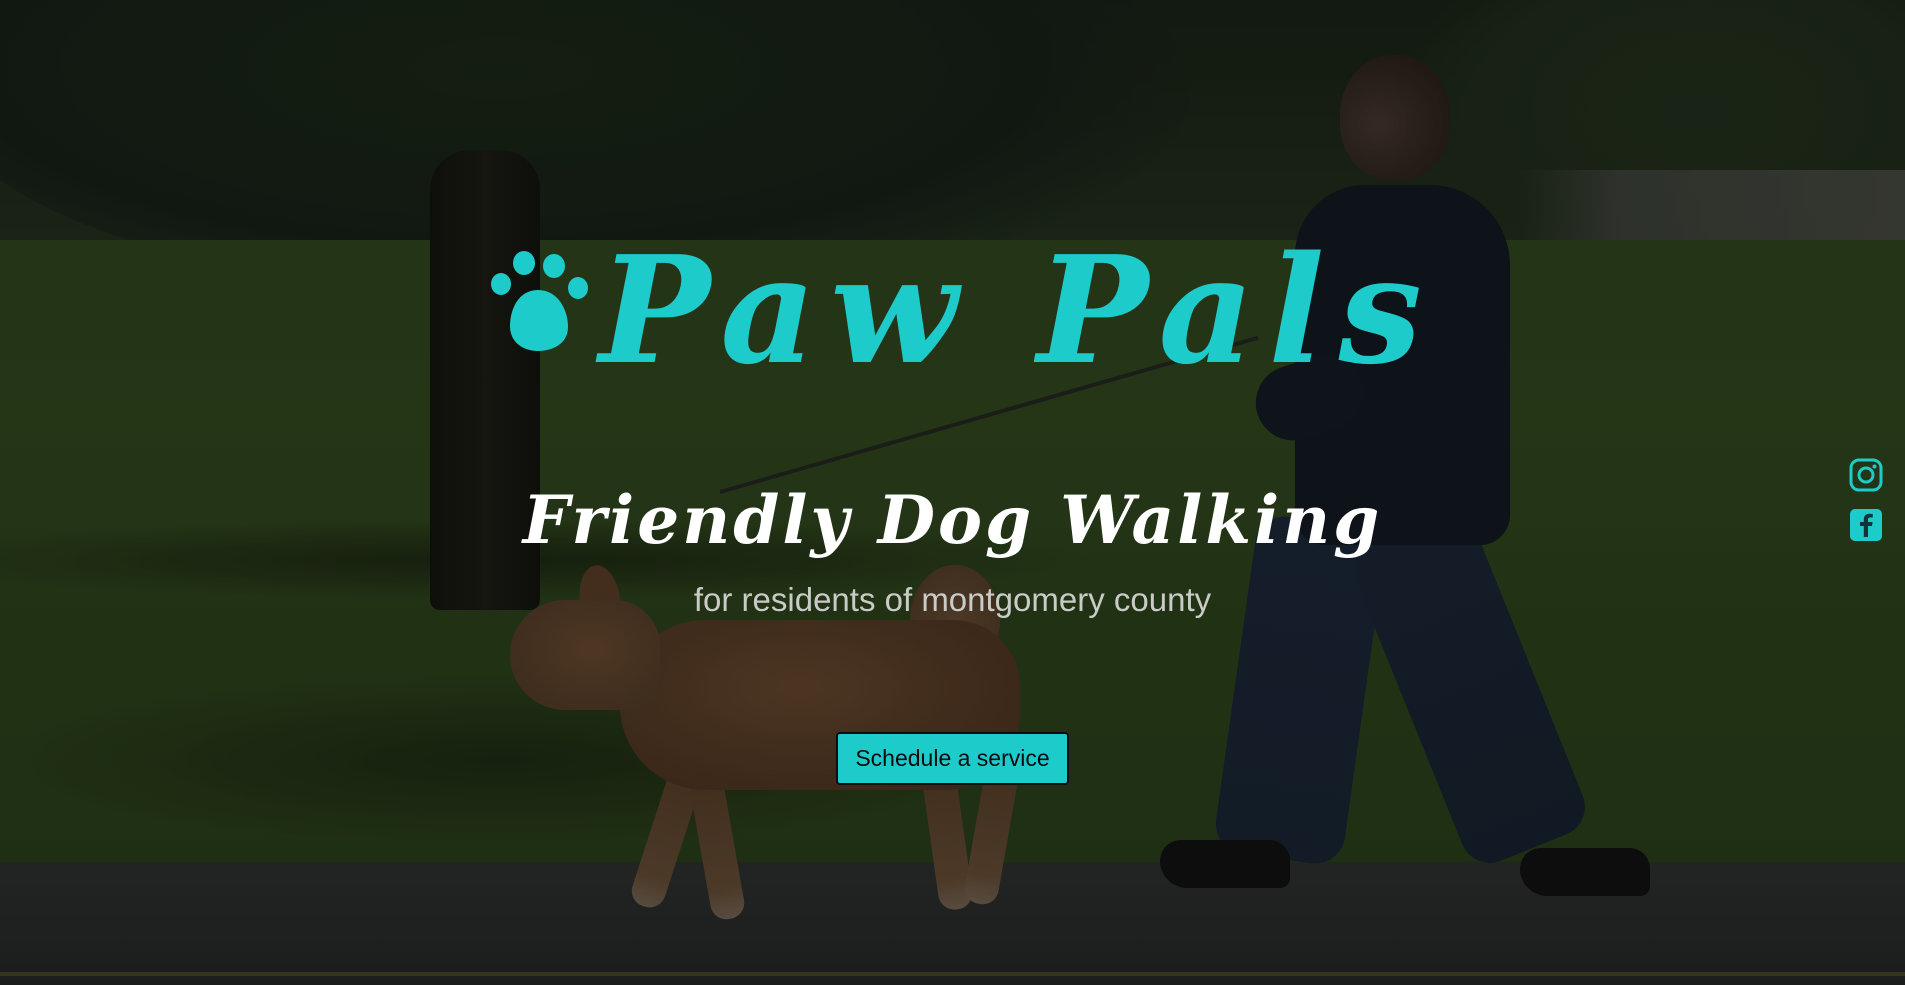 The image size is (1905, 985). I want to click on brand-logo: Paw Pals, so click(962, 308).